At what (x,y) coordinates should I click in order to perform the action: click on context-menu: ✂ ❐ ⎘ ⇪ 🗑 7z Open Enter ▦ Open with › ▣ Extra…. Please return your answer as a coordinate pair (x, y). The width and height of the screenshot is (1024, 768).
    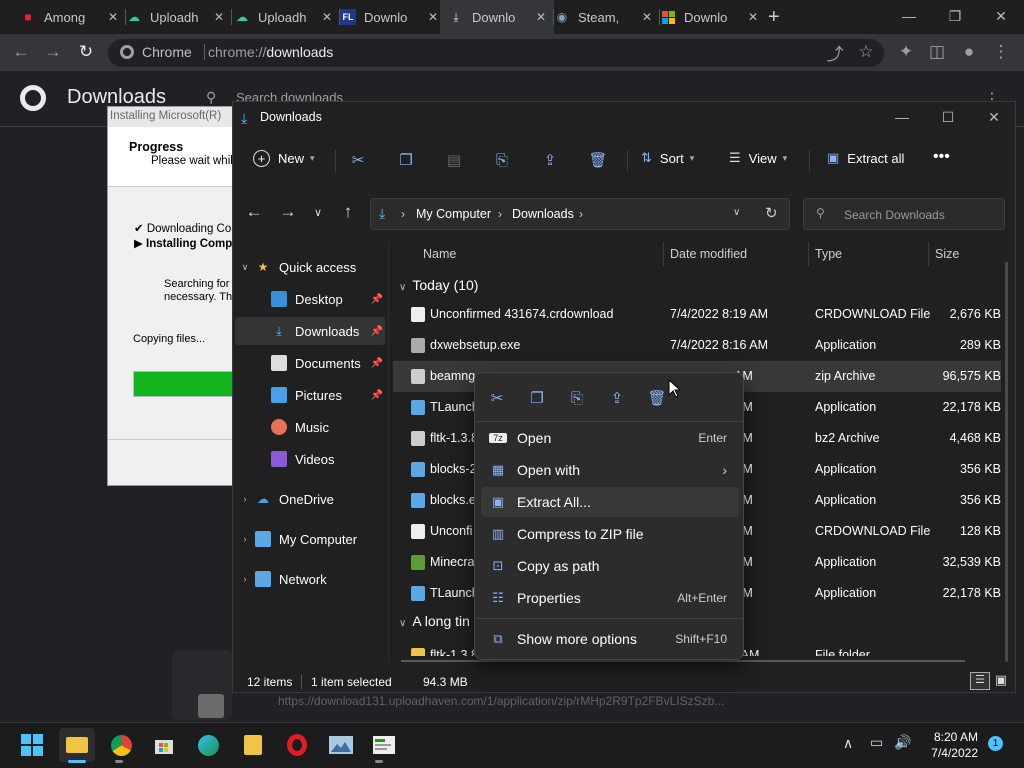
    Looking at the image, I should click on (609, 516).